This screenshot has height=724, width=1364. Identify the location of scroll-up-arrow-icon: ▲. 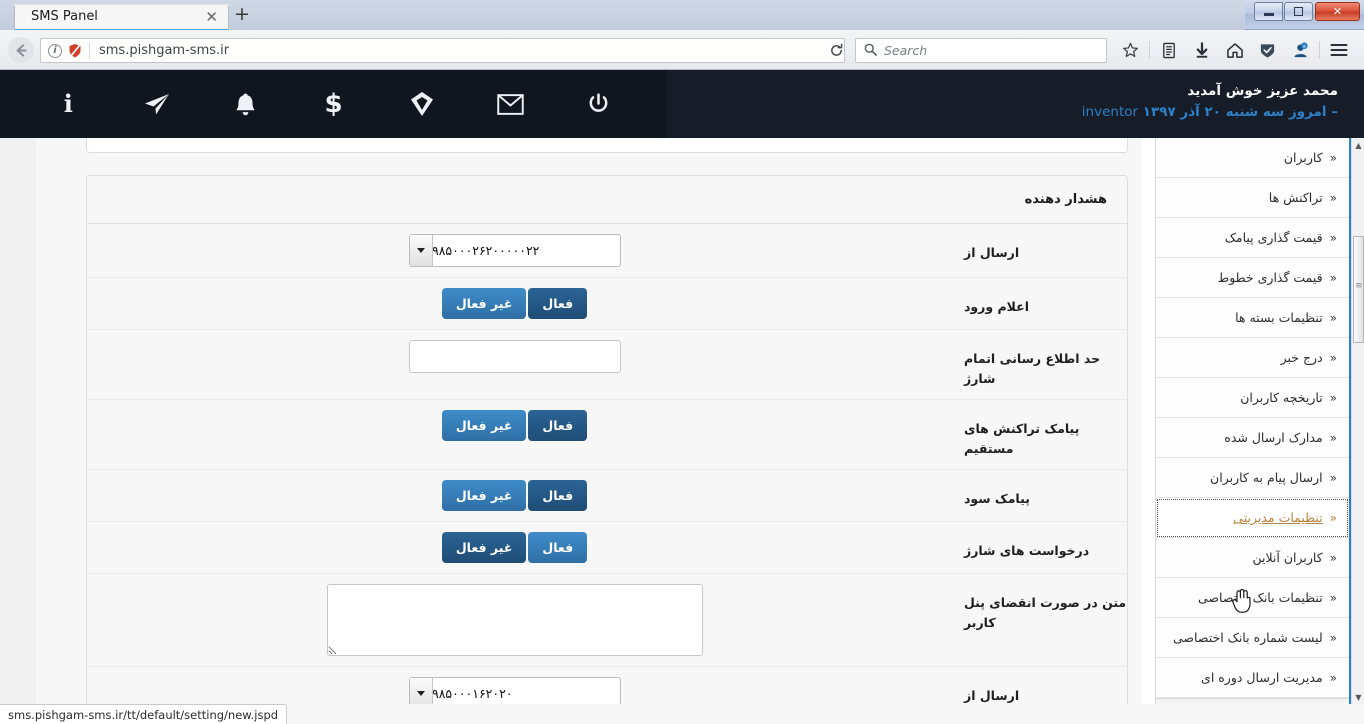
(1358, 145).